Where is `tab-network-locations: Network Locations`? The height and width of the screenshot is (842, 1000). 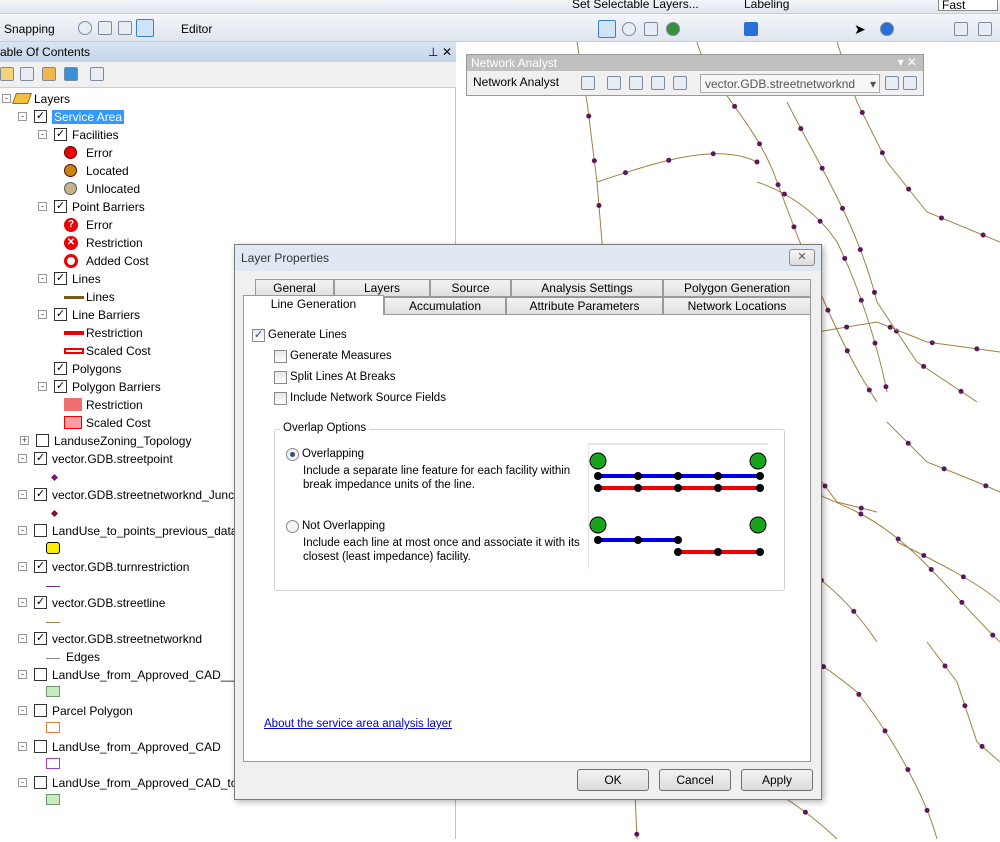 tab-network-locations: Network Locations is located at coordinates (737, 306).